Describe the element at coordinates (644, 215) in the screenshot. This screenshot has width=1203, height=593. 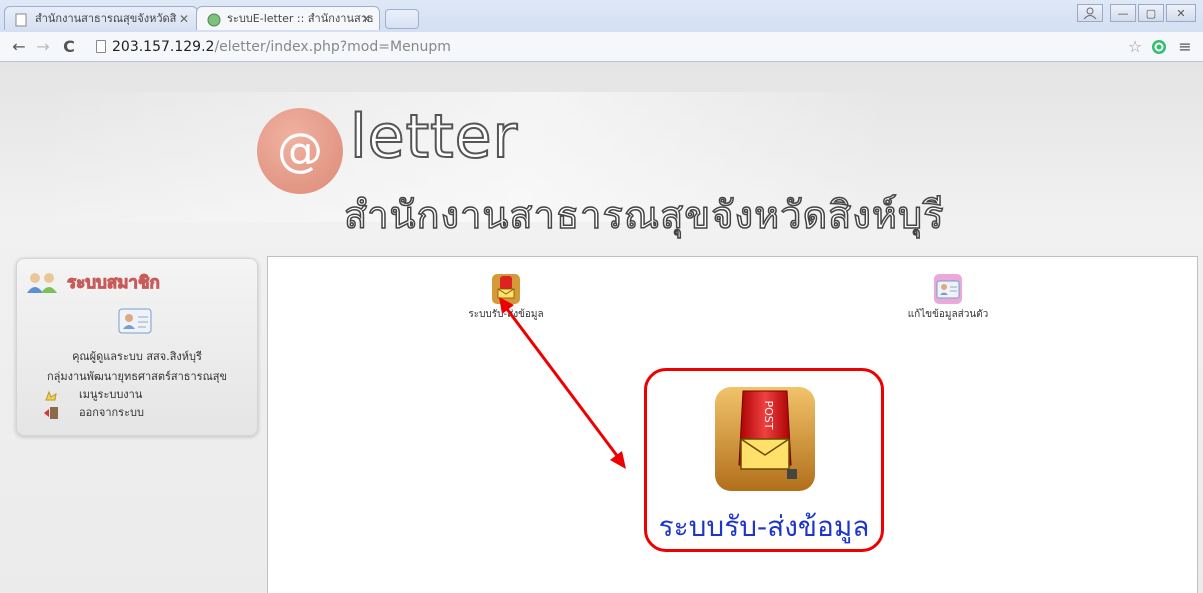
I see `banner-subtitle: สำนักงานสาธารณสุขจังหวัดสิงห์บุรี` at that location.